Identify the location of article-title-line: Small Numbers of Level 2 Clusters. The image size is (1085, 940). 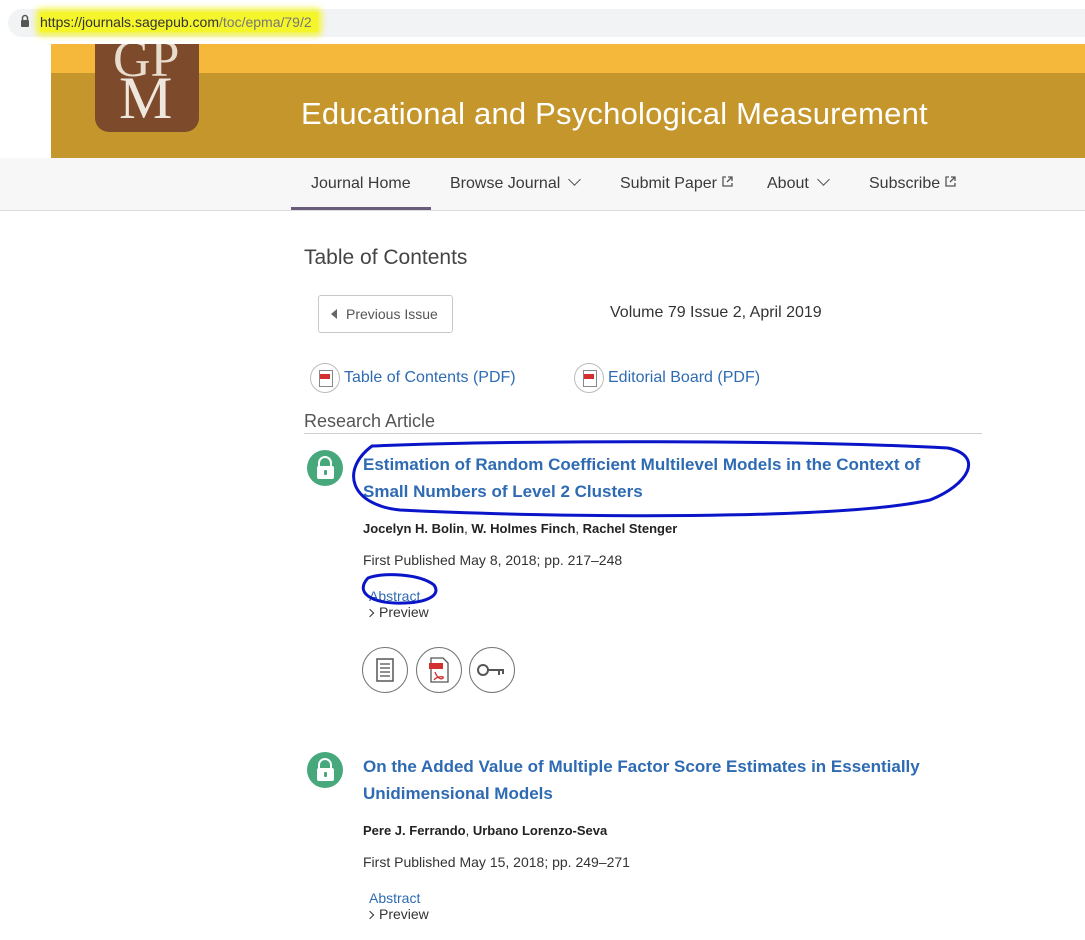
(503, 491).